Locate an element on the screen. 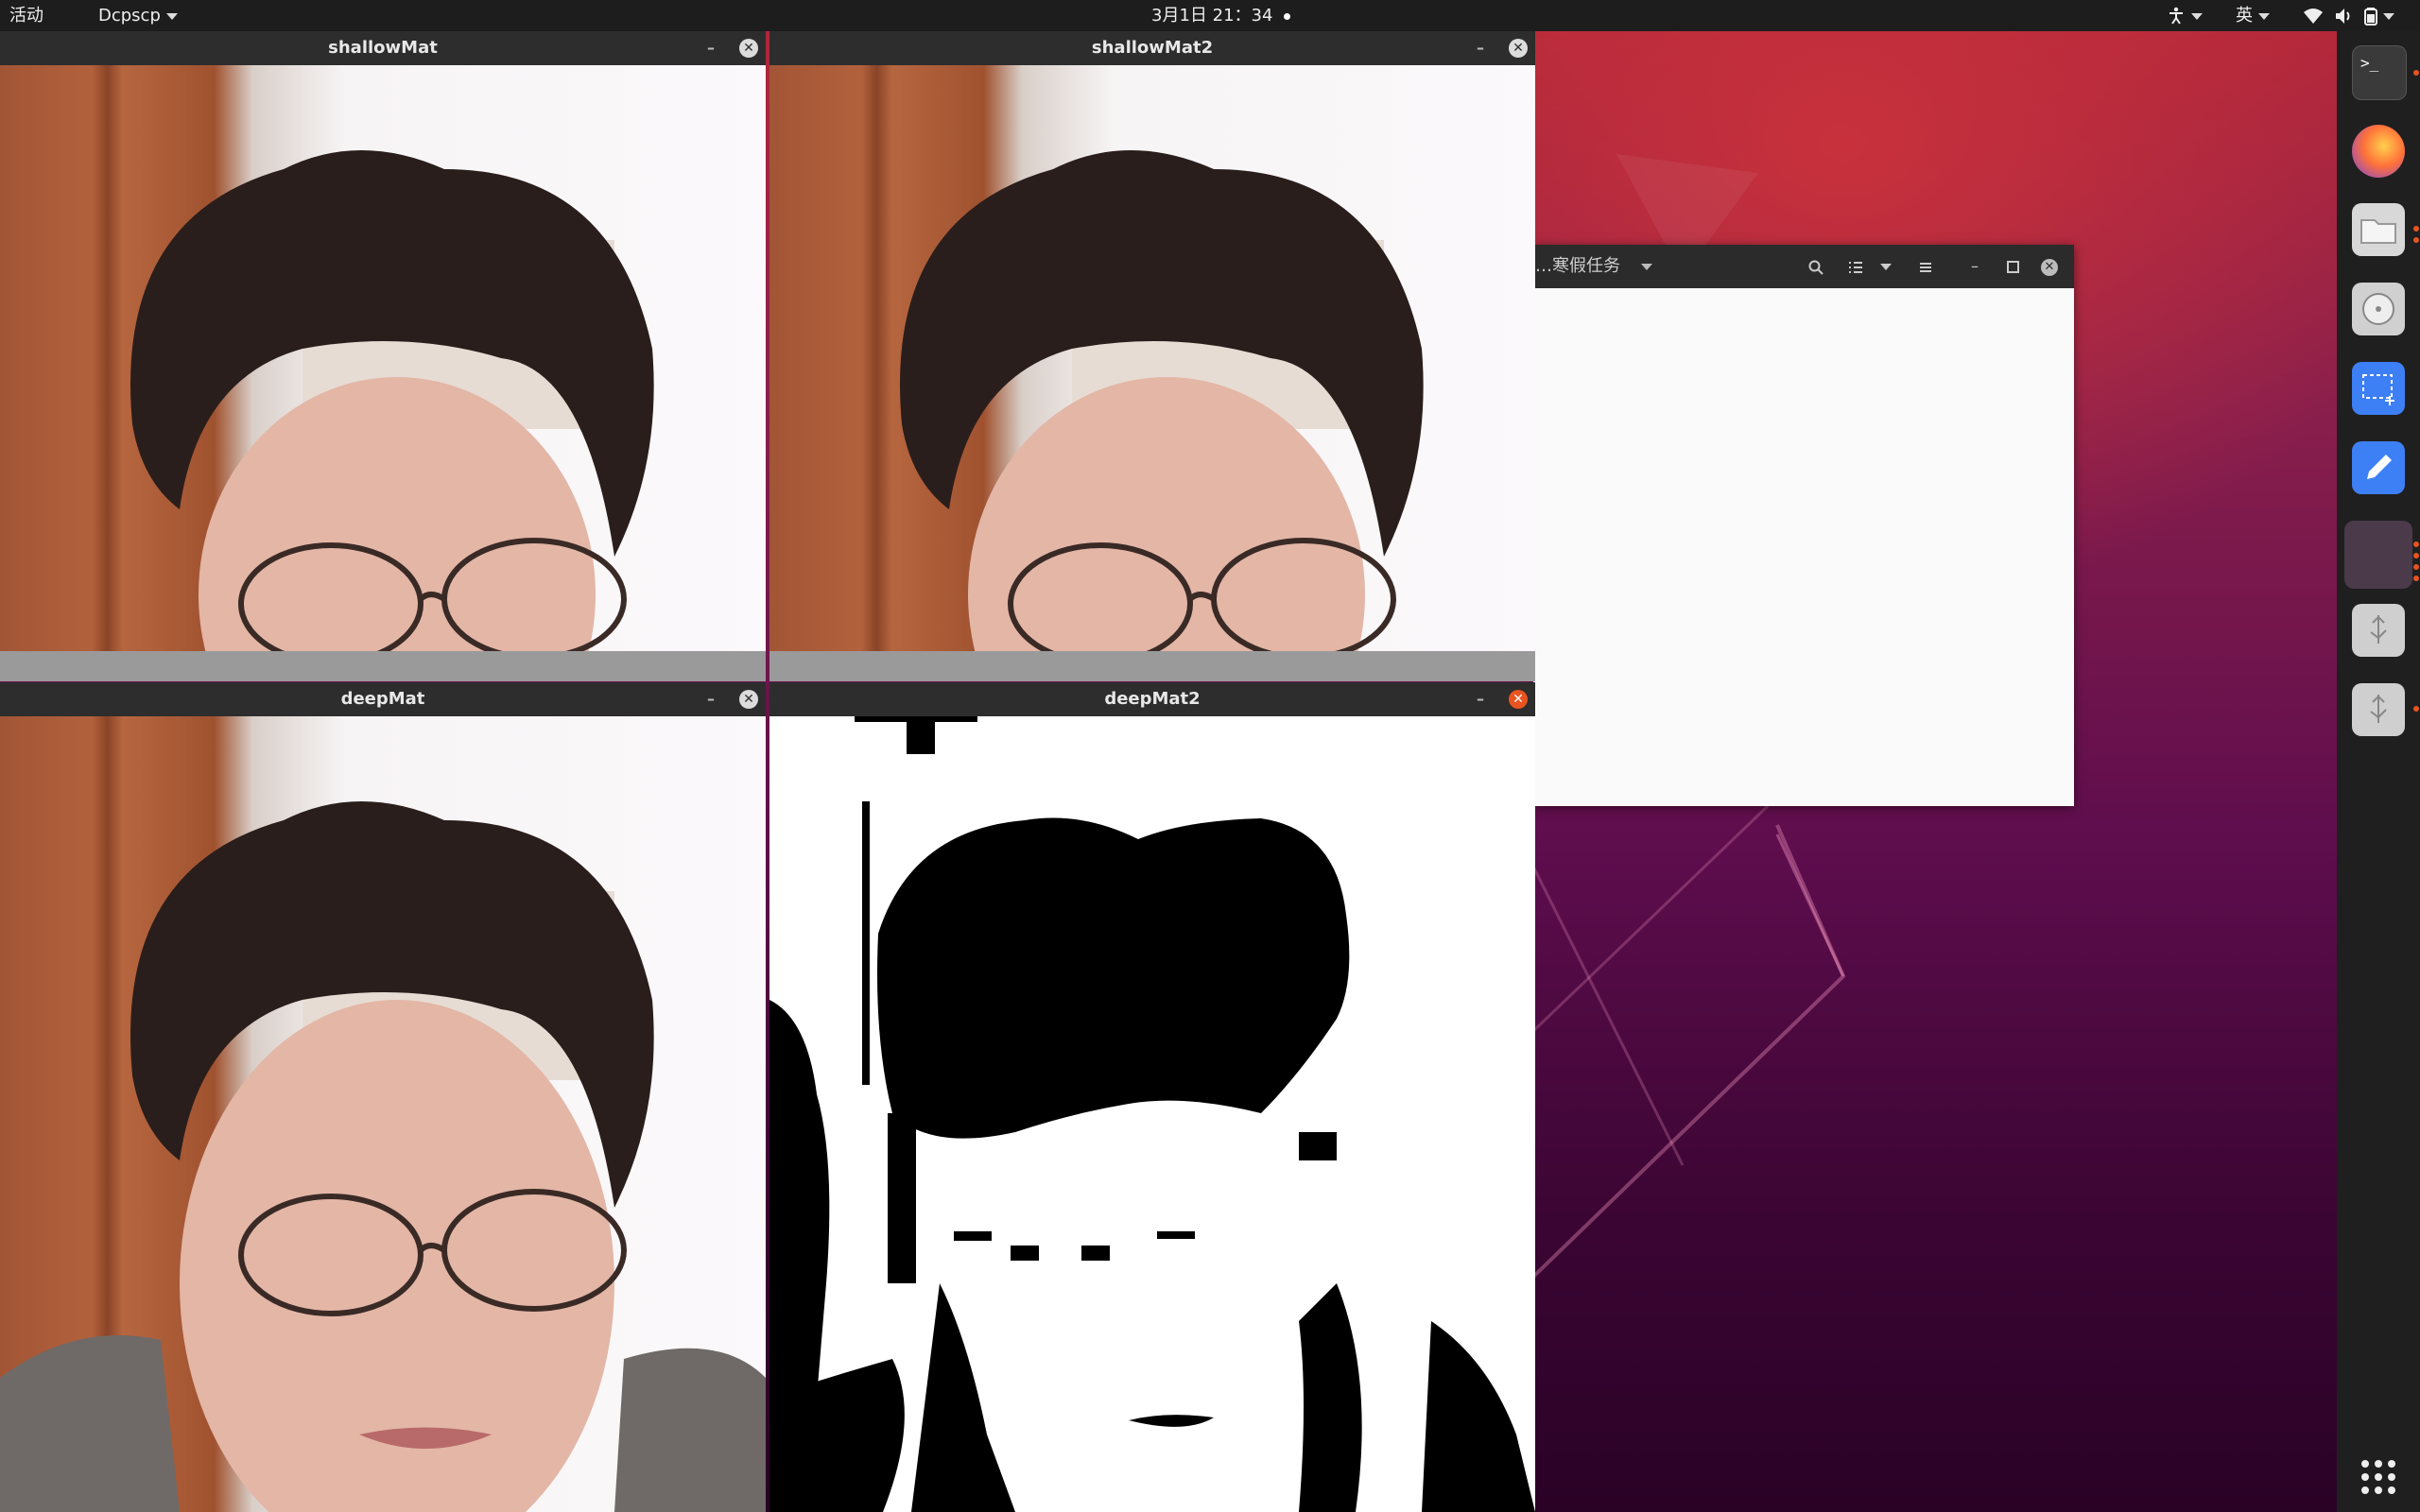  wifi-icon is located at coordinates (2313, 16).